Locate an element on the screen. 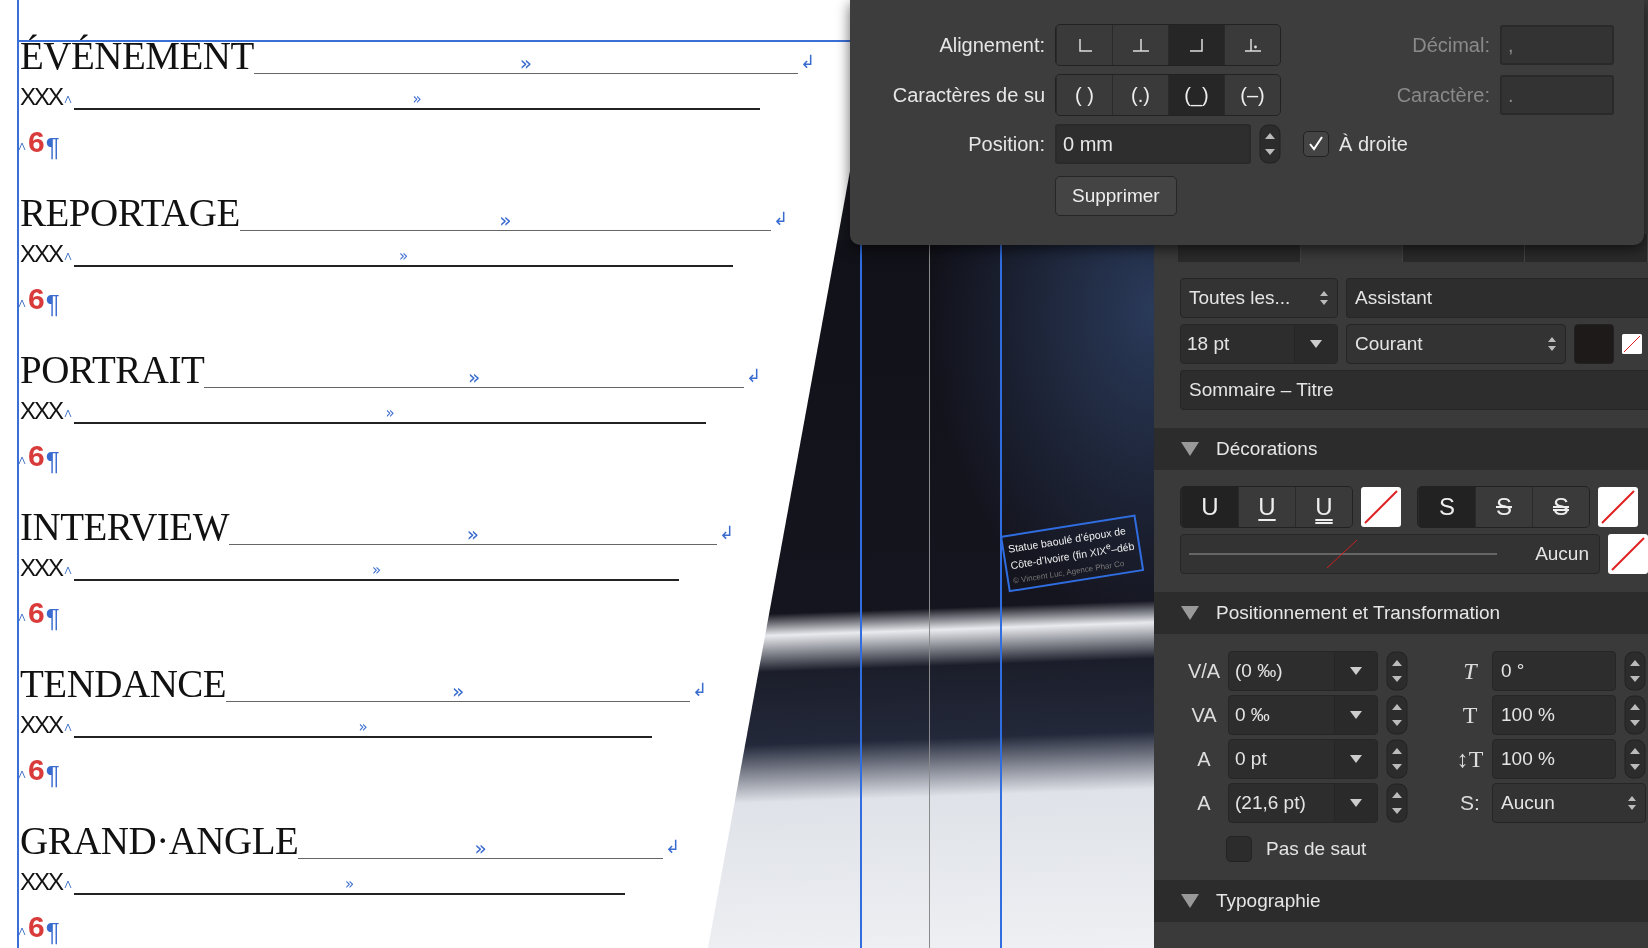 The image size is (1648, 948). font-size-combo: 18 pt is located at coordinates (1259, 344).